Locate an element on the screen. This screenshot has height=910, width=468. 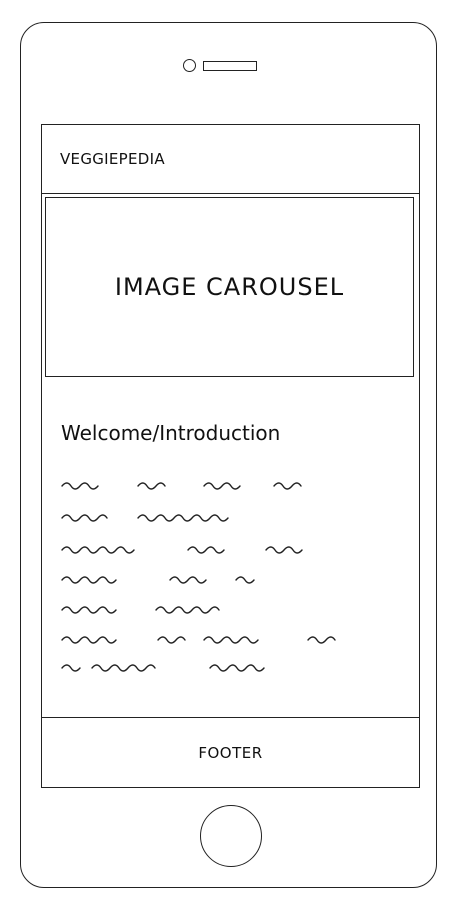
app-footer: FOOTER is located at coordinates (230, 752).